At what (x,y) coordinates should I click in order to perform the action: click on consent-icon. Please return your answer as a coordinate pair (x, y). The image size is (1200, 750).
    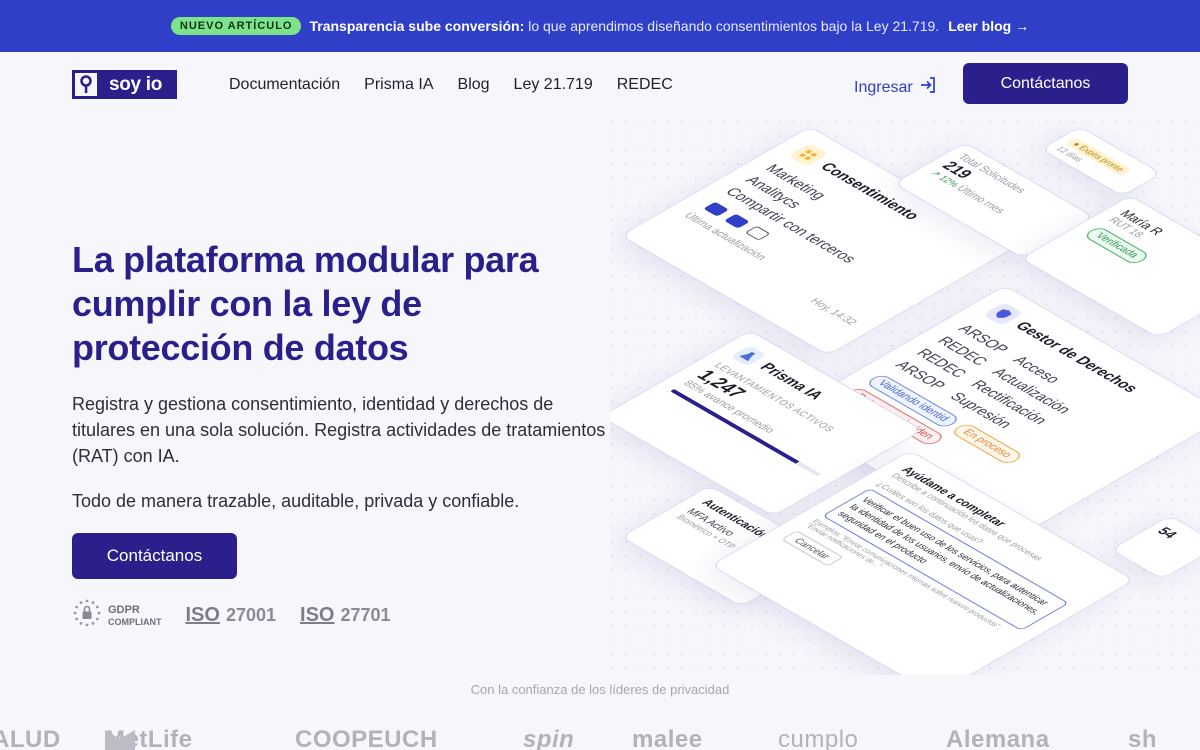
    Looking at the image, I should click on (808, 155).